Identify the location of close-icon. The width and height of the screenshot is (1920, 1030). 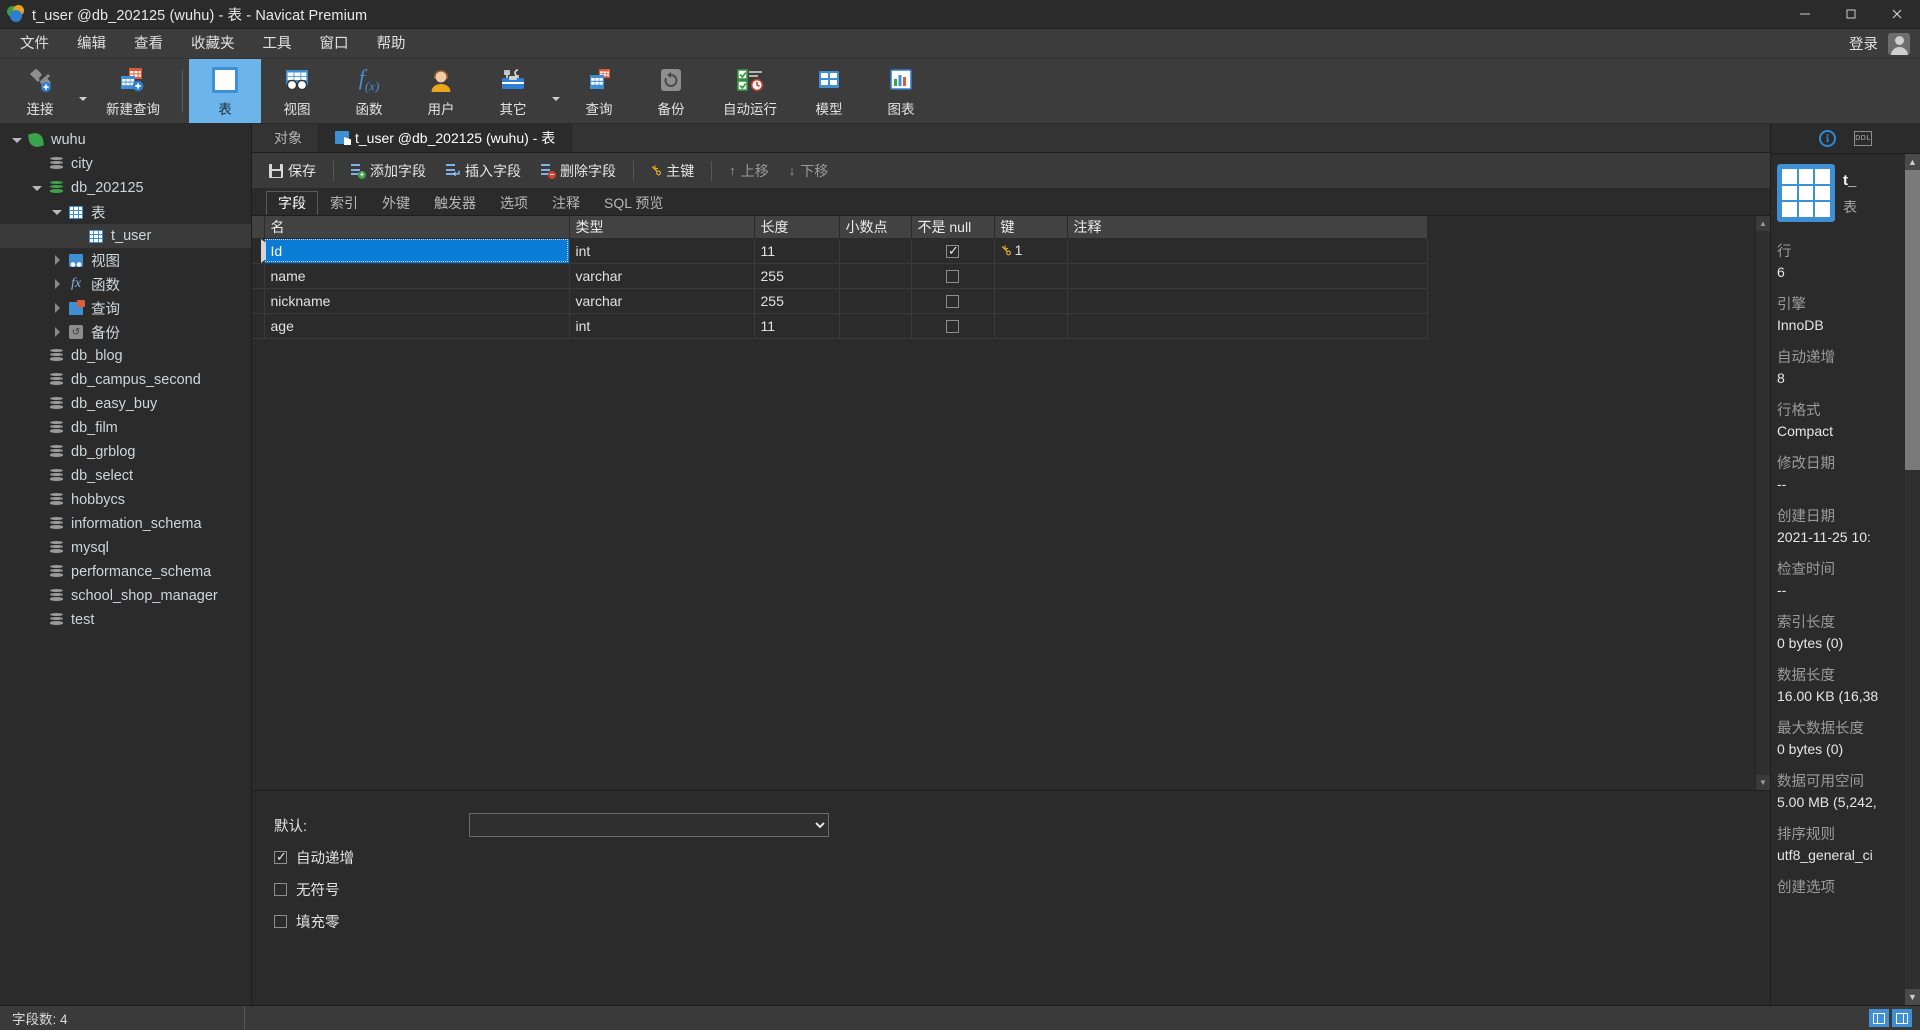
(1897, 14).